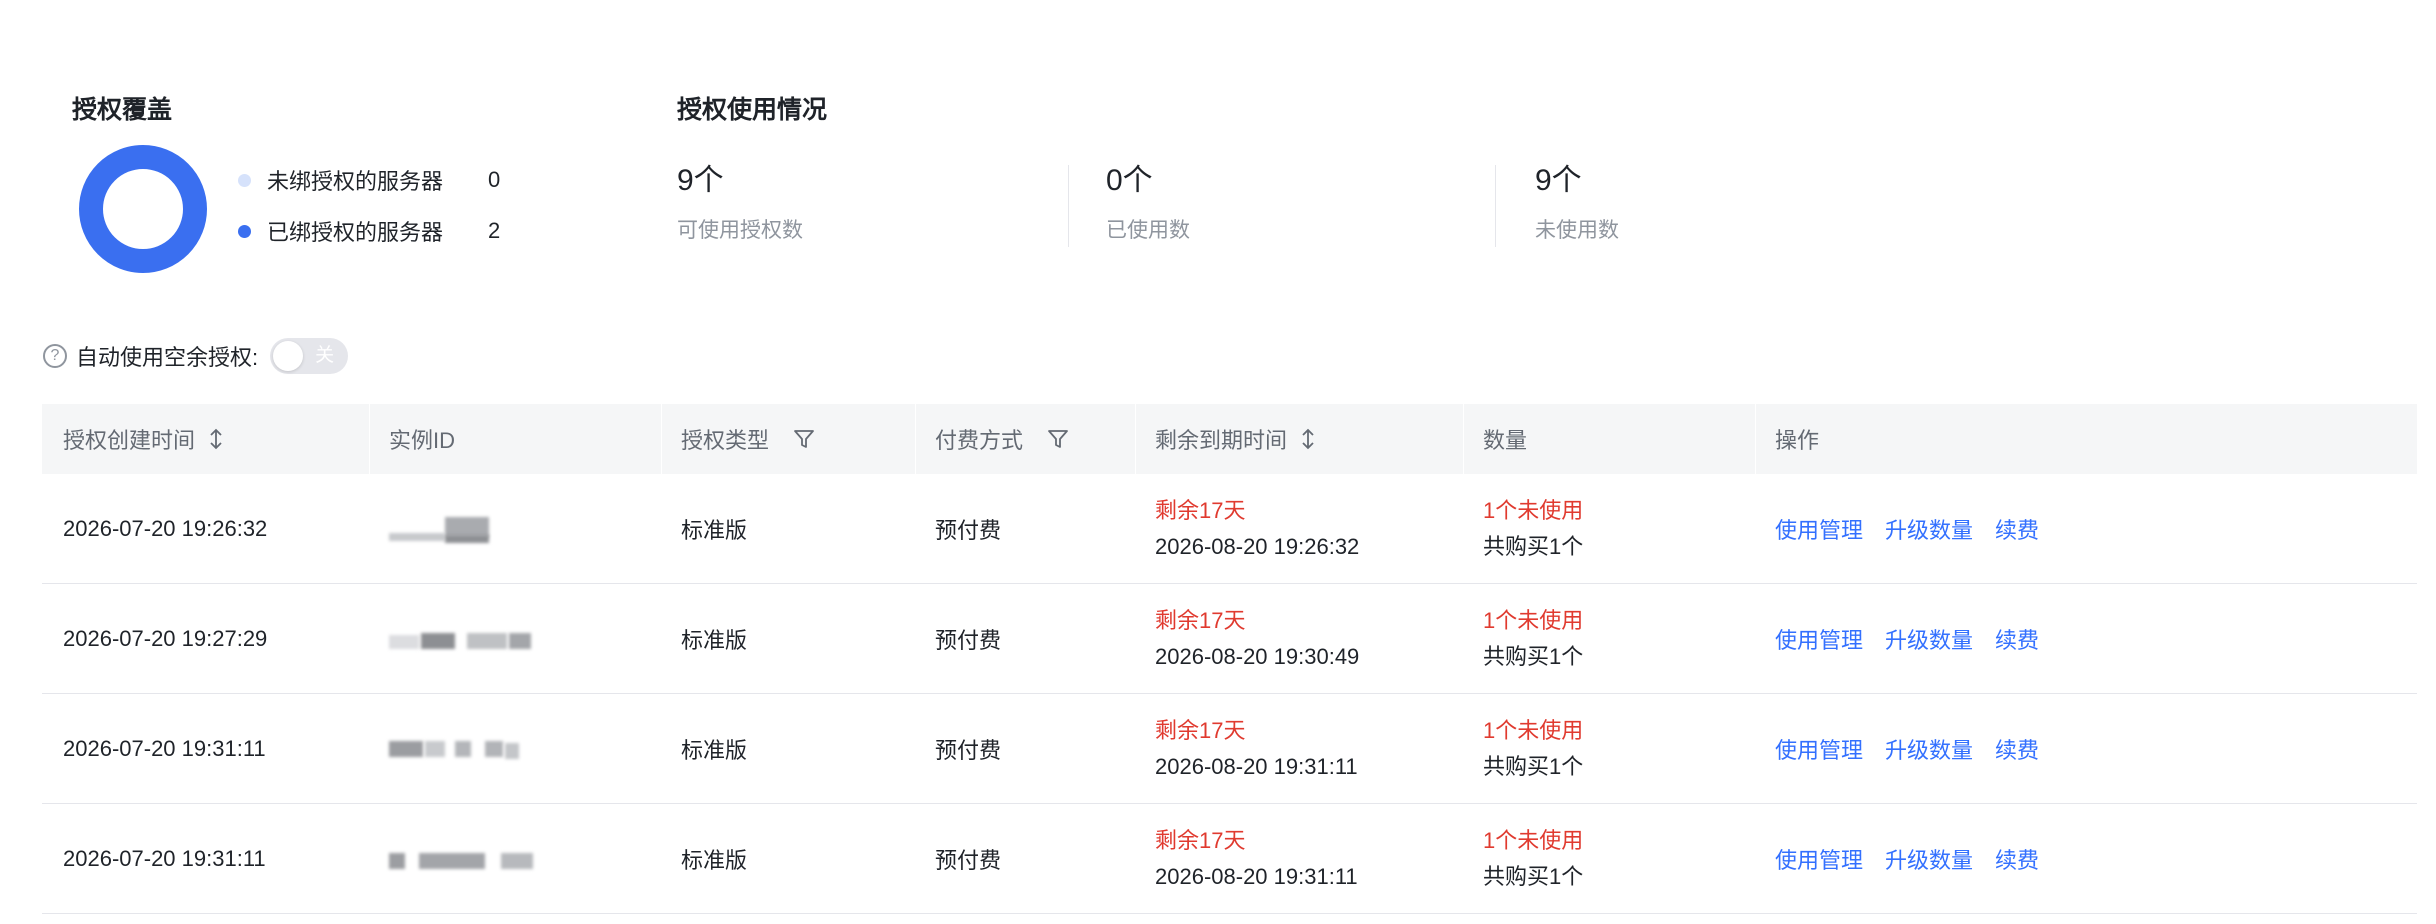 The image size is (2436, 924). I want to click on stat-unused: 9个 未使用数, so click(1577, 206).